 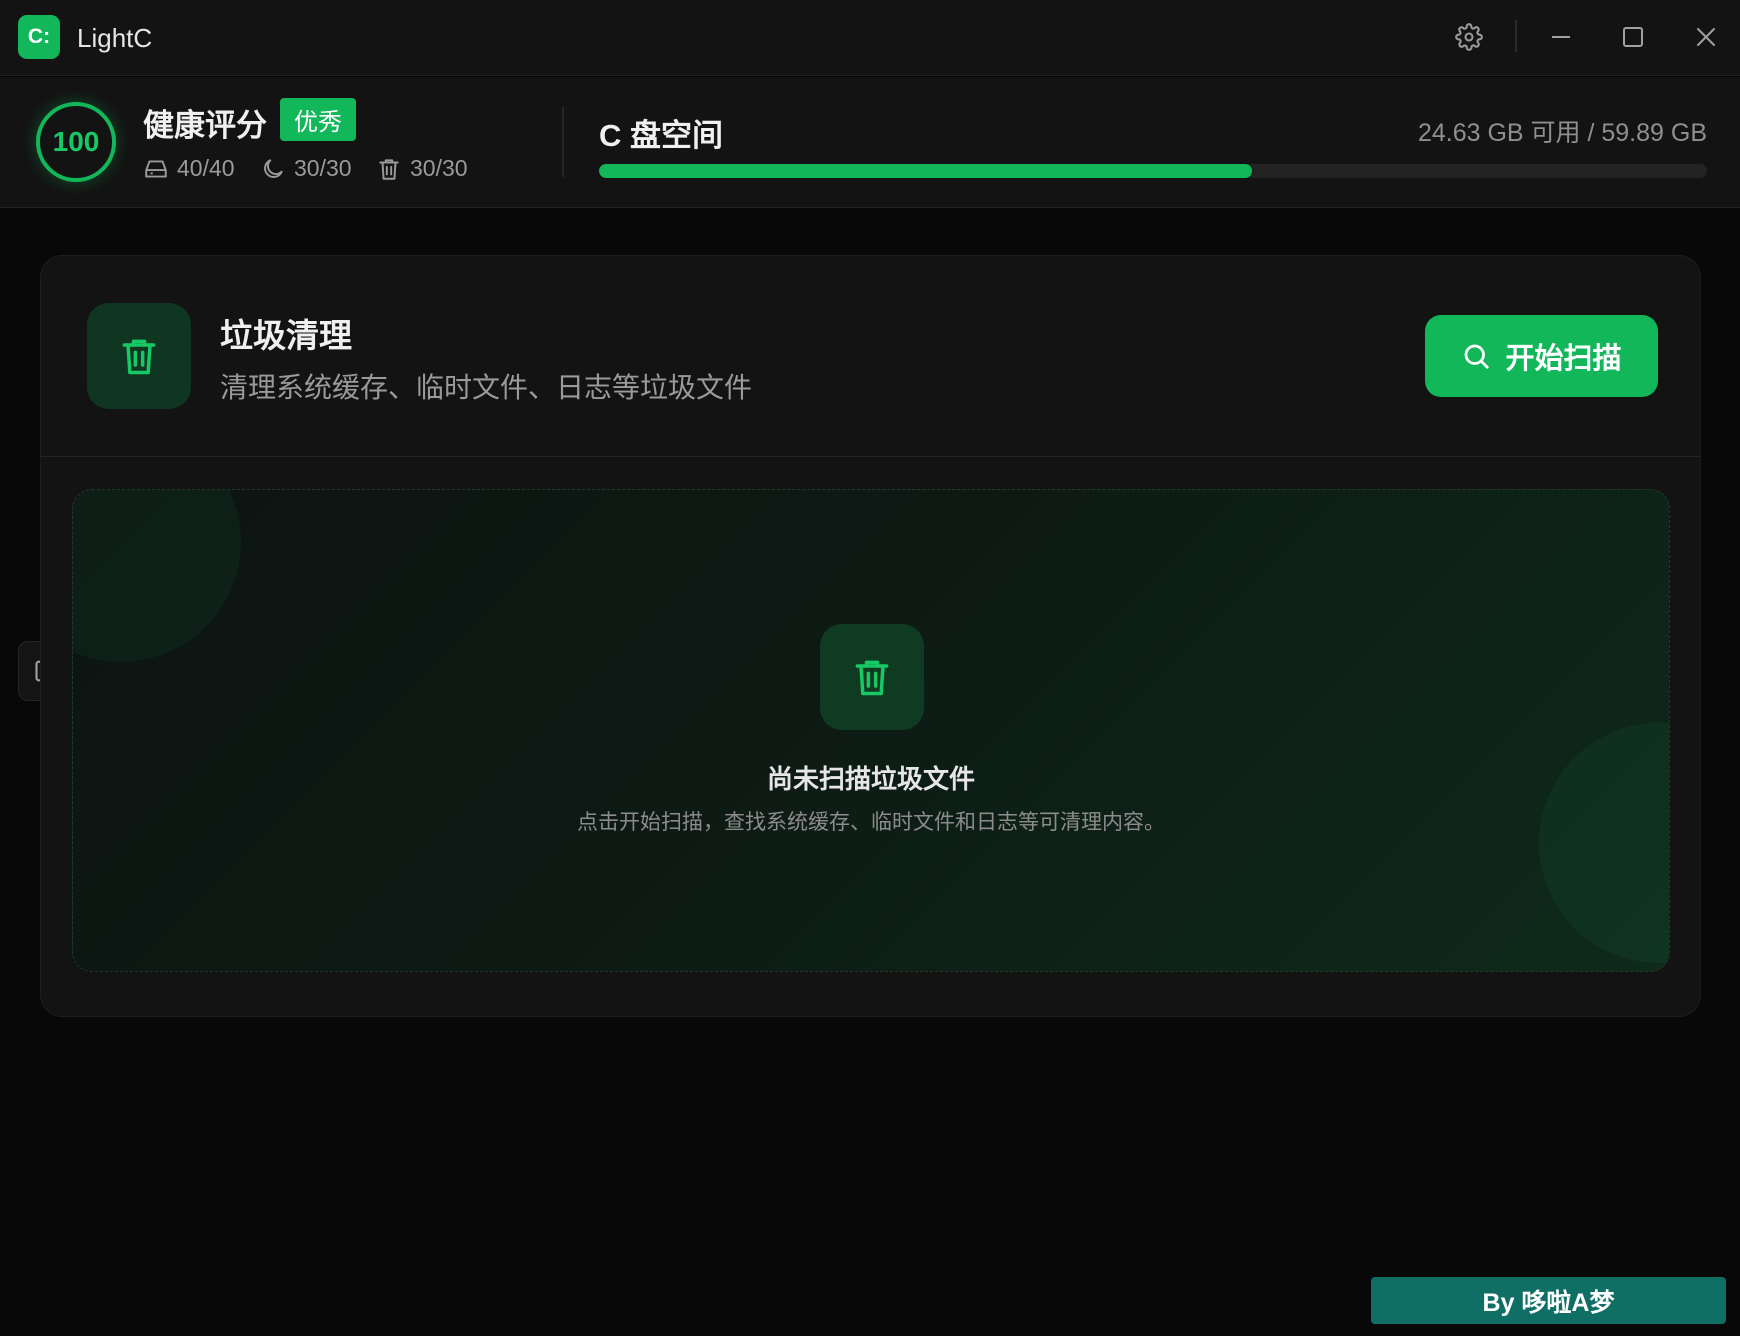 I want to click on card-title: 垃圾清理, so click(x=286, y=335).